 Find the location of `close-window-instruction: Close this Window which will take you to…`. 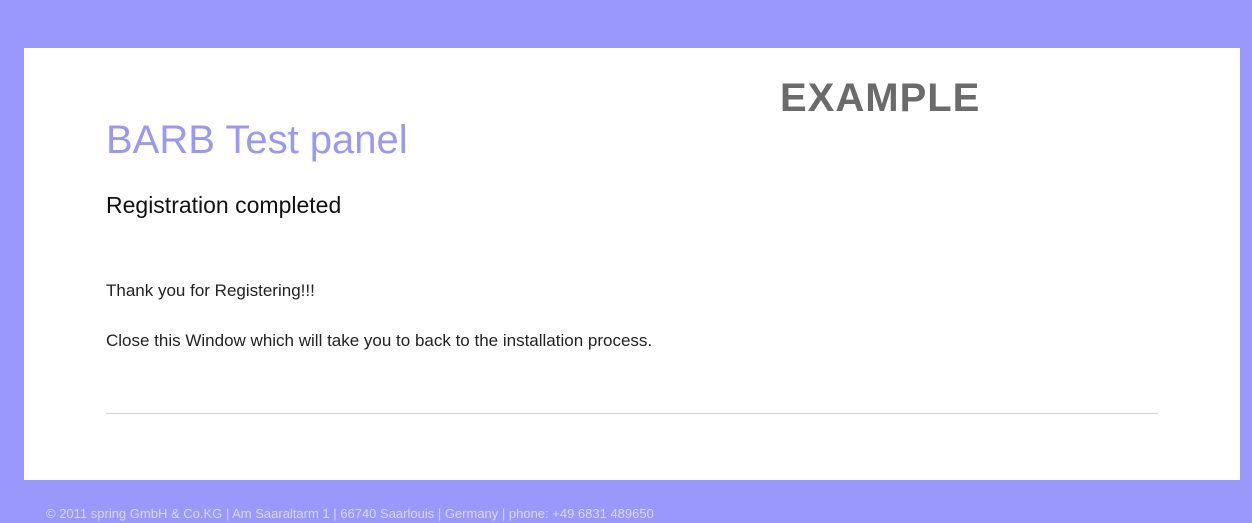

close-window-instruction: Close this Window which will take you to… is located at coordinates (379, 340).